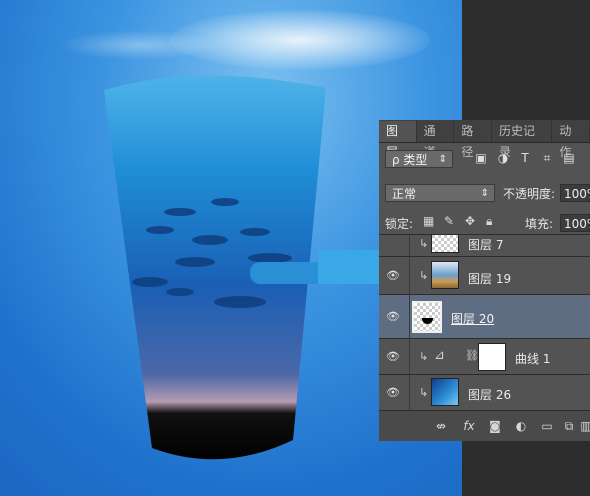 The width and height of the screenshot is (590, 496). I want to click on panel-bottom-toolbar: ⇎ fx ◙ ◐ ▭ ⧉ ▥, so click(484, 425).